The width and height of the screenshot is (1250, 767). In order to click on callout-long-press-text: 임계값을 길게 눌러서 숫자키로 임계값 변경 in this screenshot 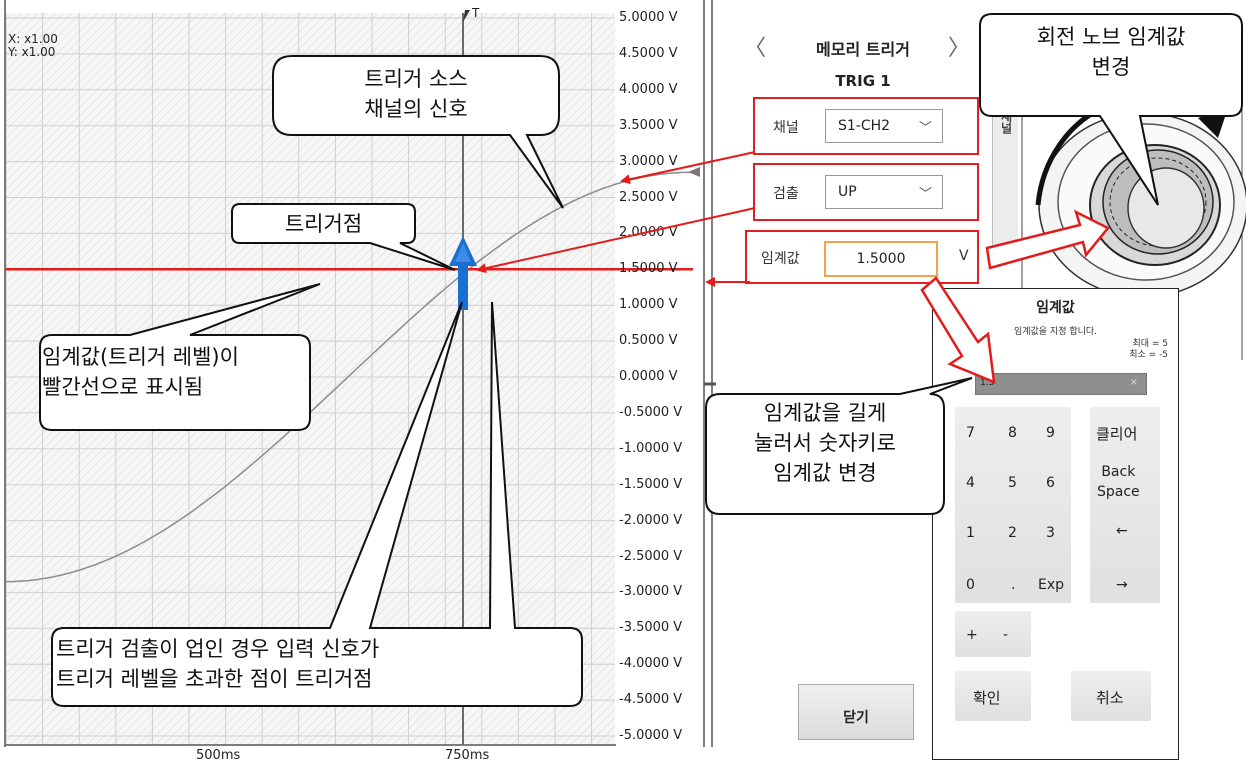, I will do `click(825, 443)`.